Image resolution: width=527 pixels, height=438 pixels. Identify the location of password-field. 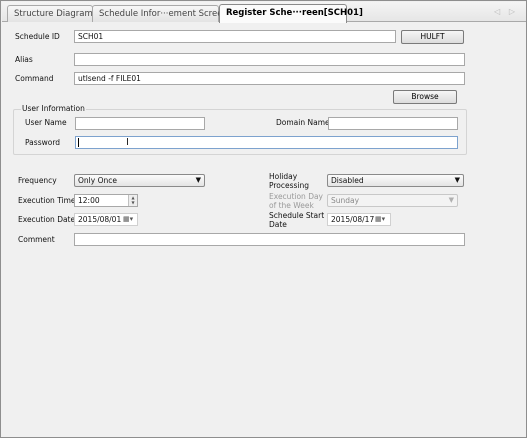
(266, 142).